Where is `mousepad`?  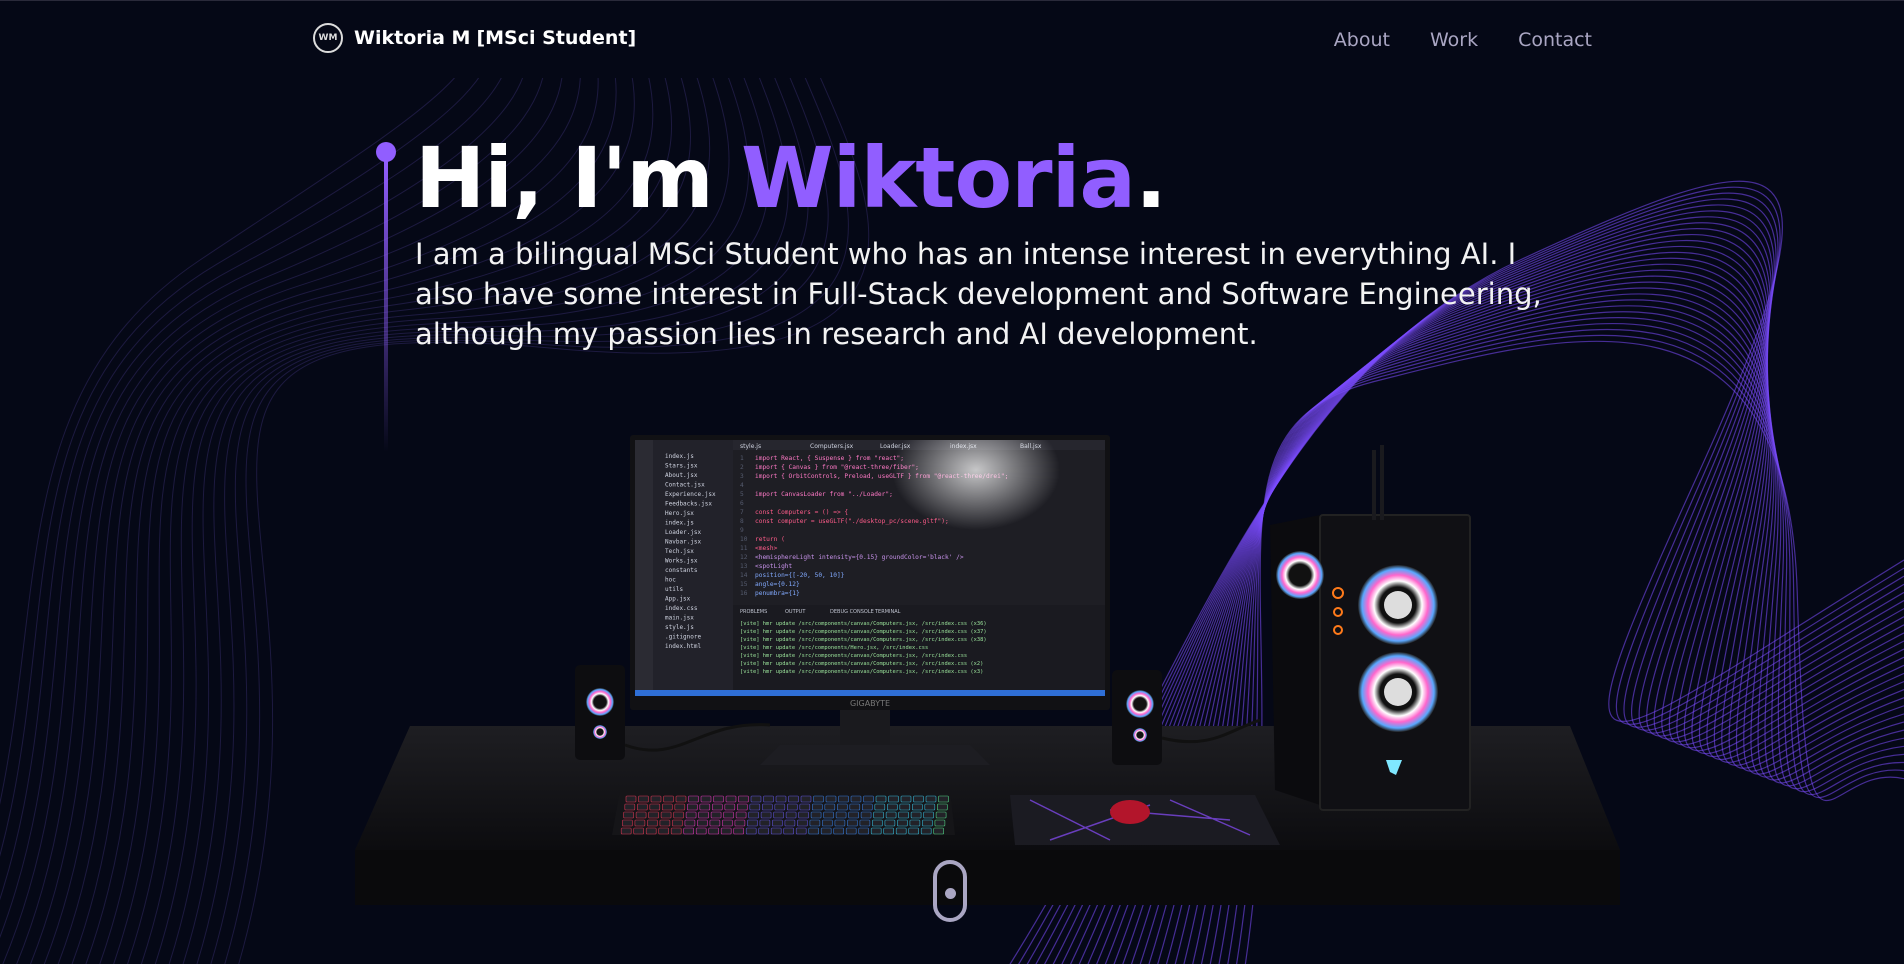 mousepad is located at coordinates (1145, 820).